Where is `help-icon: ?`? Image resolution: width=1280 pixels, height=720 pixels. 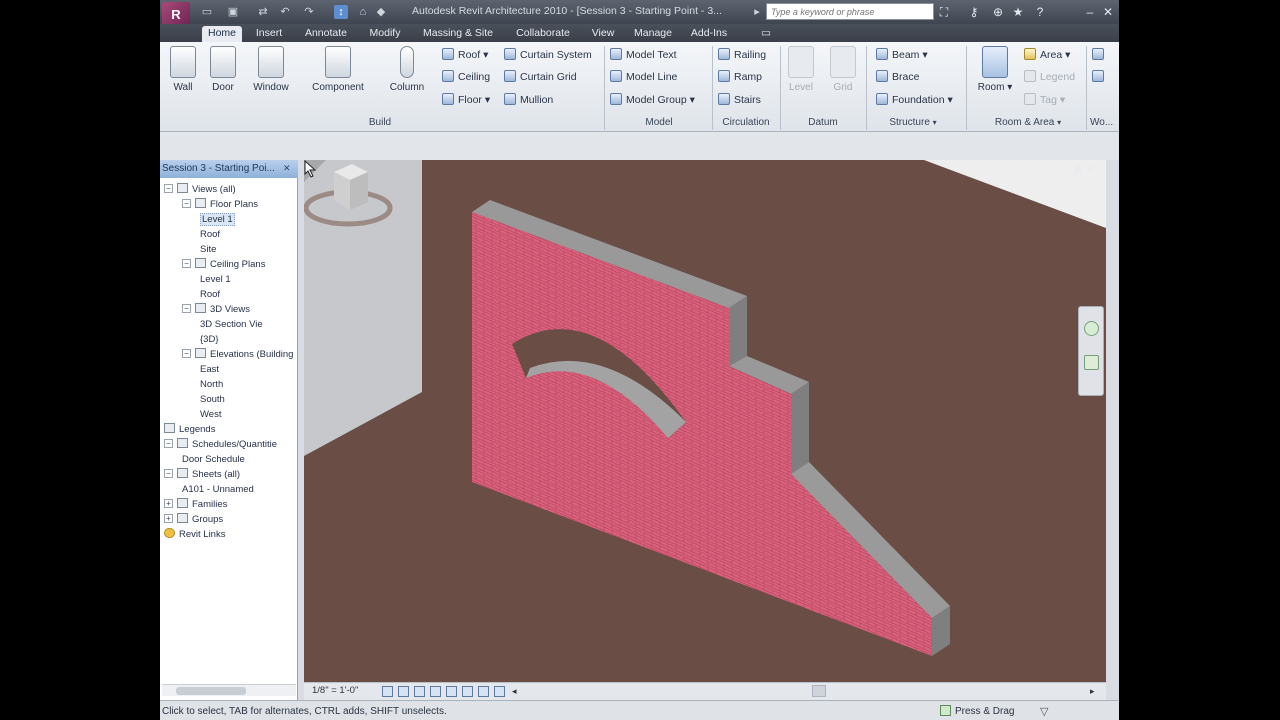
help-icon: ? is located at coordinates (1040, 12).